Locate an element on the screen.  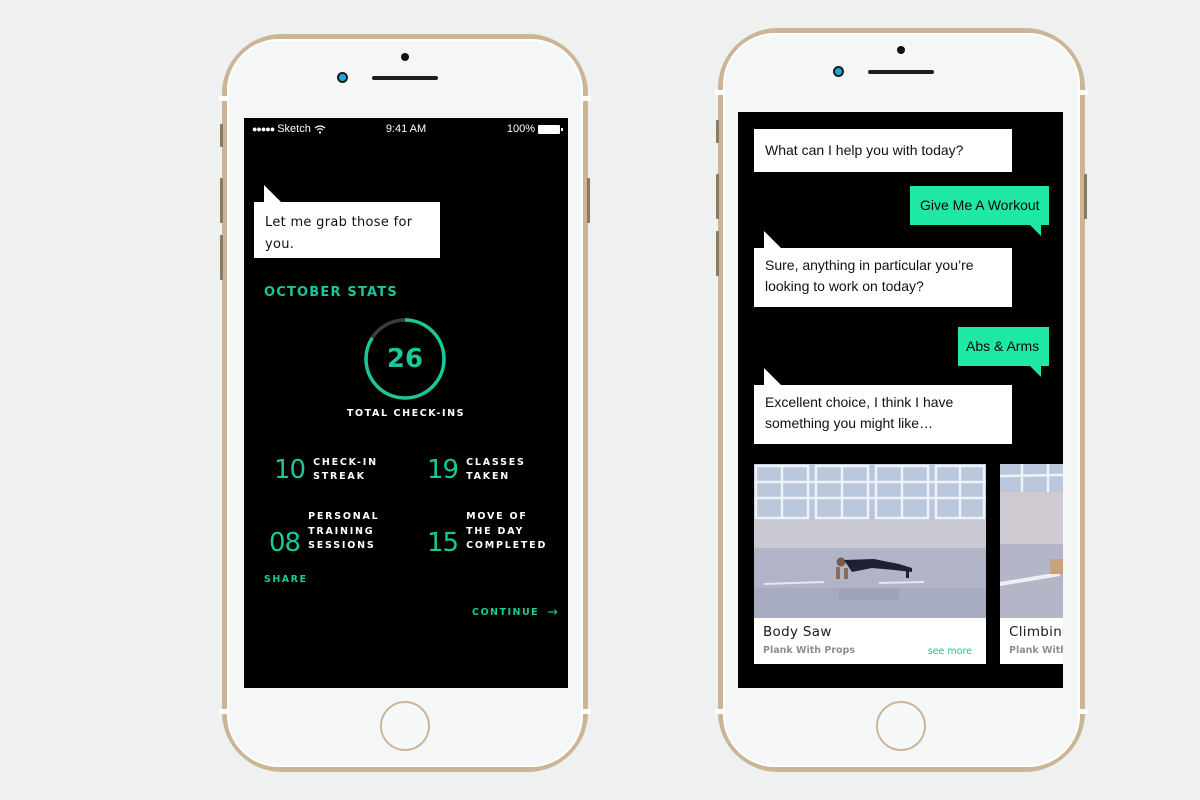
bot-message-bubble: What can I help you with today? is located at coordinates (883, 150).